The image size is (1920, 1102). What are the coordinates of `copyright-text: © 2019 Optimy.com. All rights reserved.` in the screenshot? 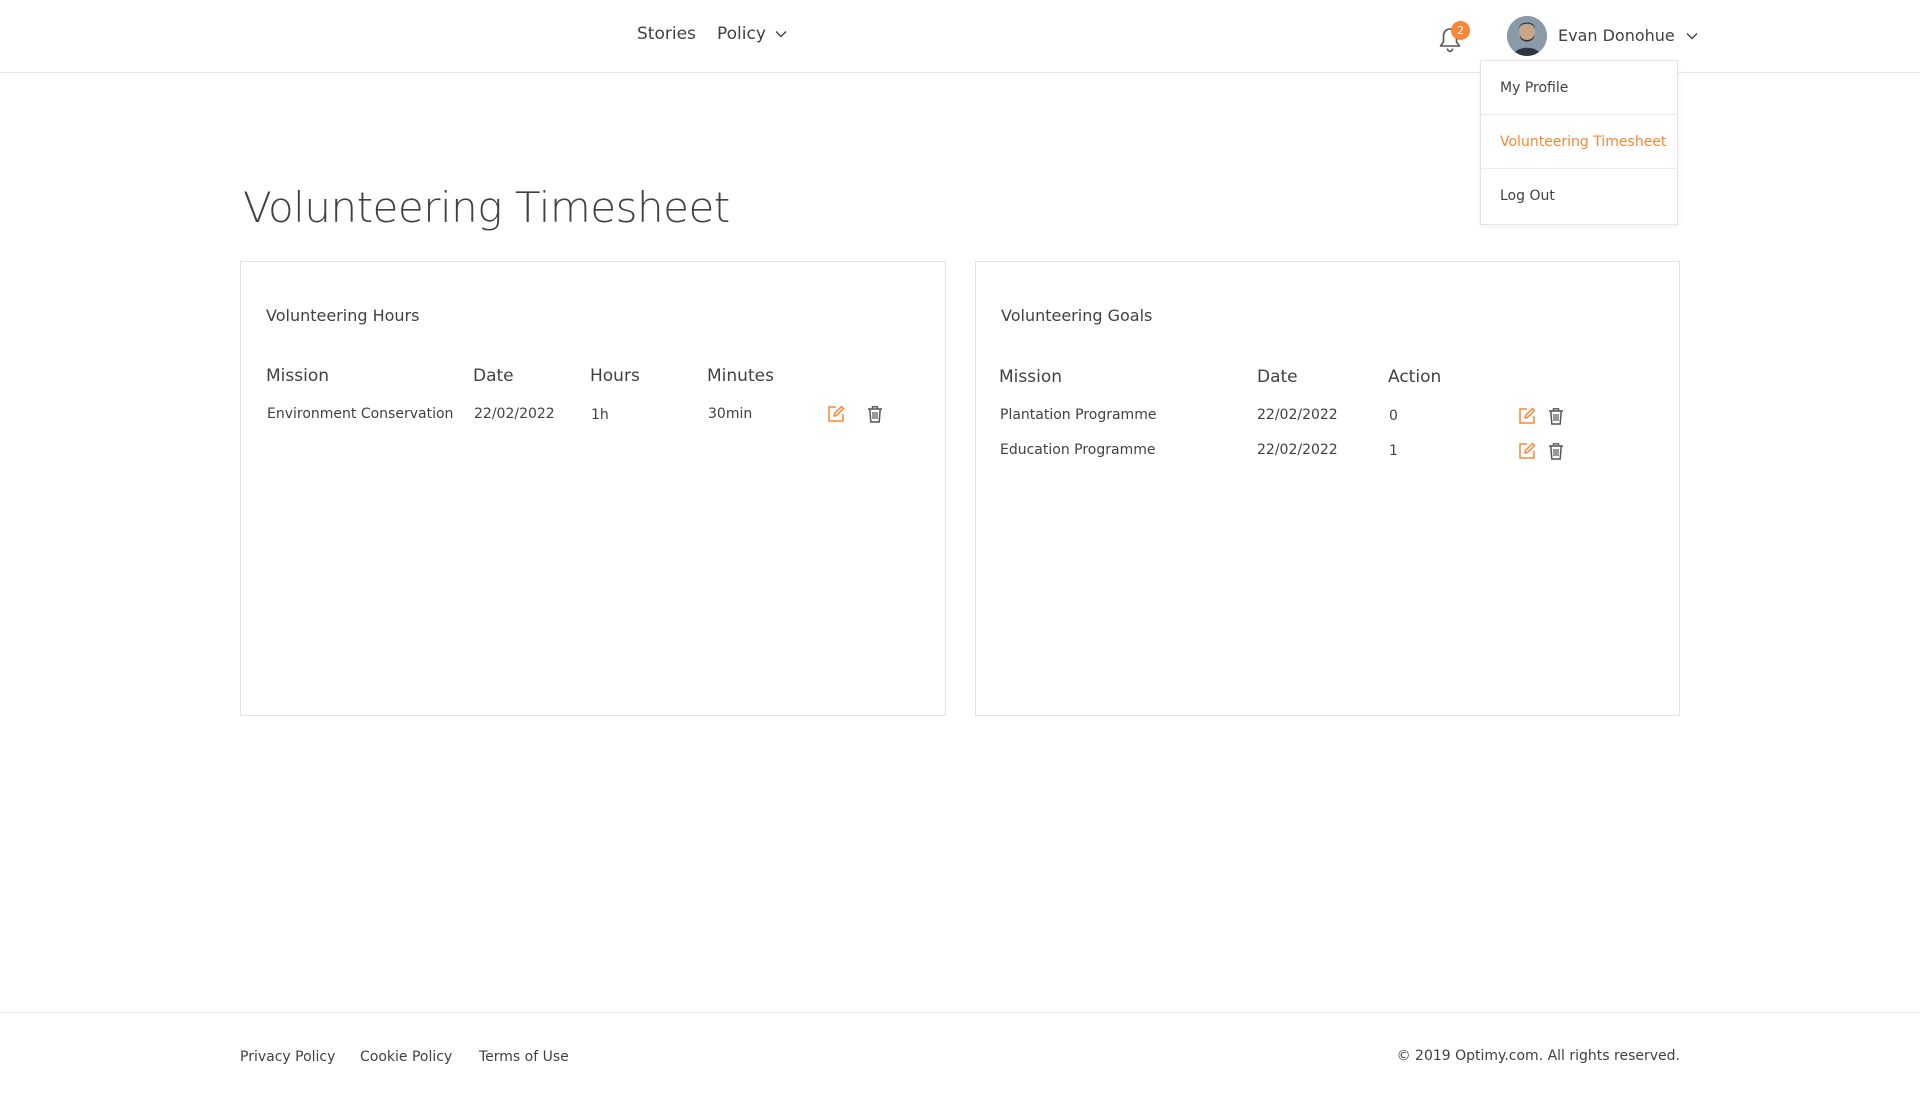 It's located at (1538, 1056).